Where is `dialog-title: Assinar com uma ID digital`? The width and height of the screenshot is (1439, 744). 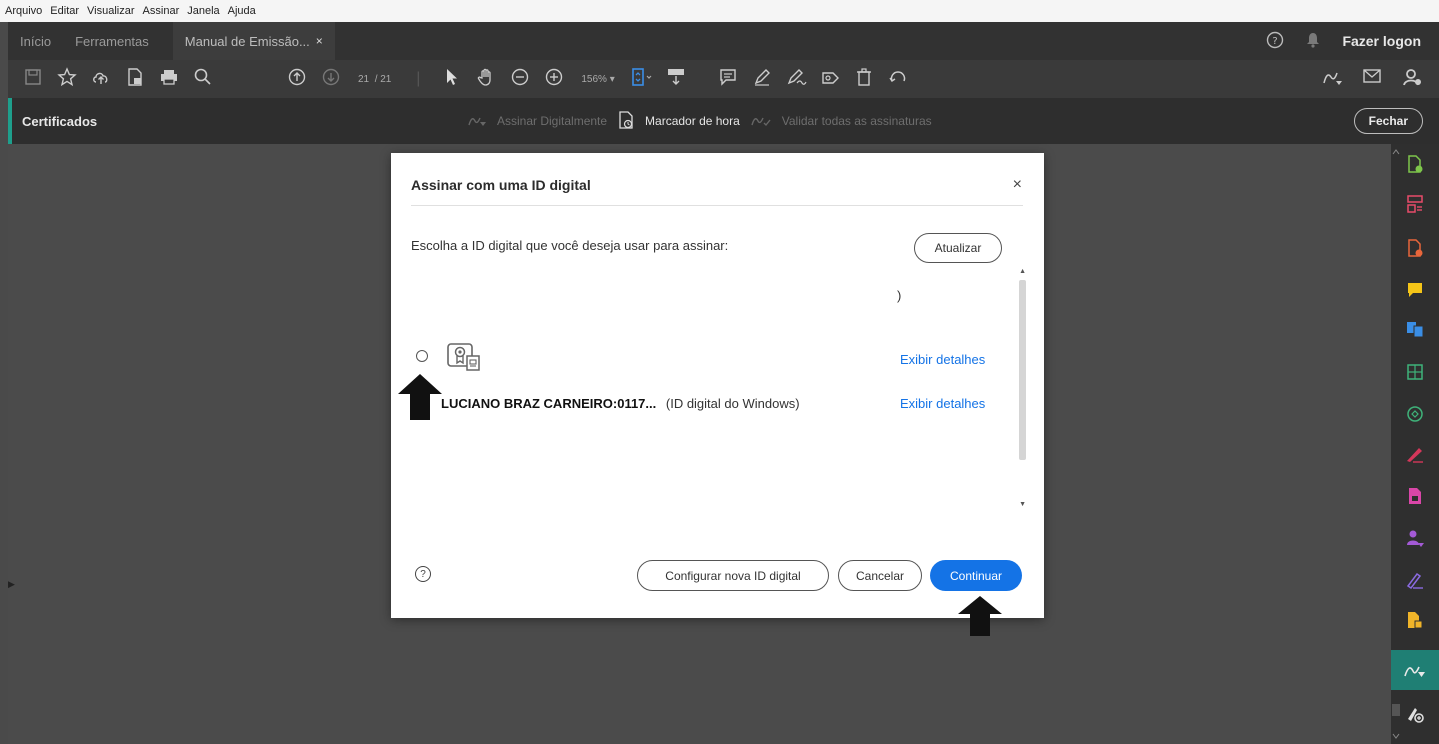
dialog-title: Assinar com uma ID digital is located at coordinates (501, 185).